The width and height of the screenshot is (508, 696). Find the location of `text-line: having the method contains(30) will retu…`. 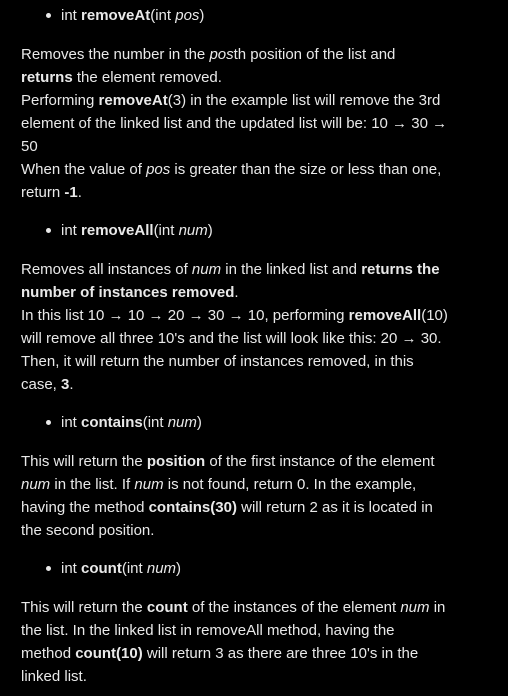

text-line: having the method contains(30) will retu… is located at coordinates (227, 507).